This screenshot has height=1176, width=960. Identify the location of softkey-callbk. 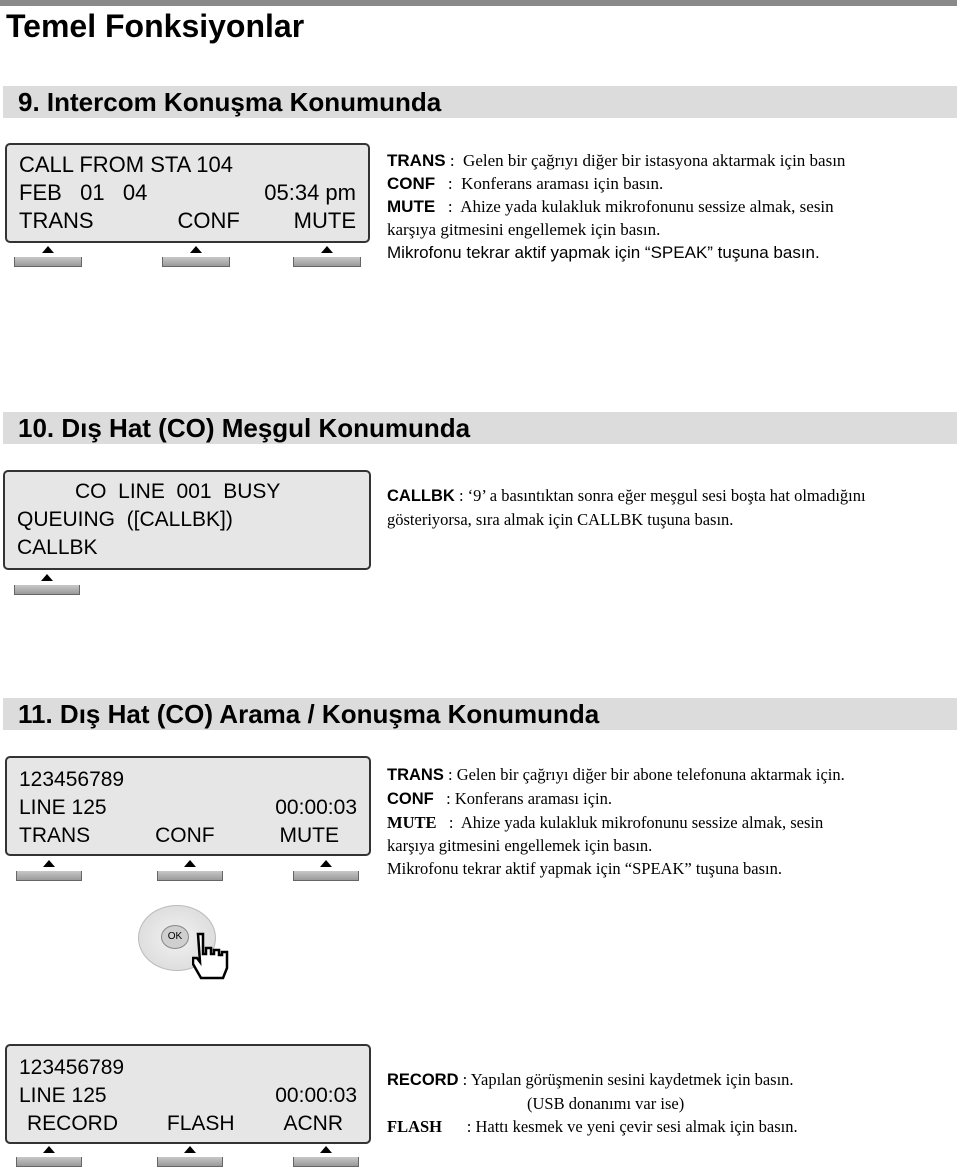
(47, 584).